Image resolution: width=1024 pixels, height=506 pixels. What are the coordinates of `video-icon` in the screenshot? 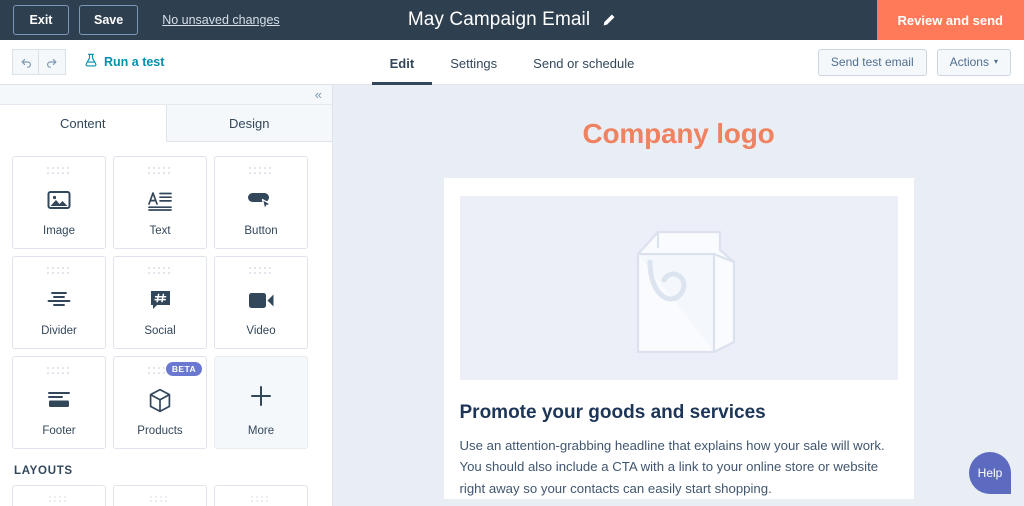 It's located at (261, 300).